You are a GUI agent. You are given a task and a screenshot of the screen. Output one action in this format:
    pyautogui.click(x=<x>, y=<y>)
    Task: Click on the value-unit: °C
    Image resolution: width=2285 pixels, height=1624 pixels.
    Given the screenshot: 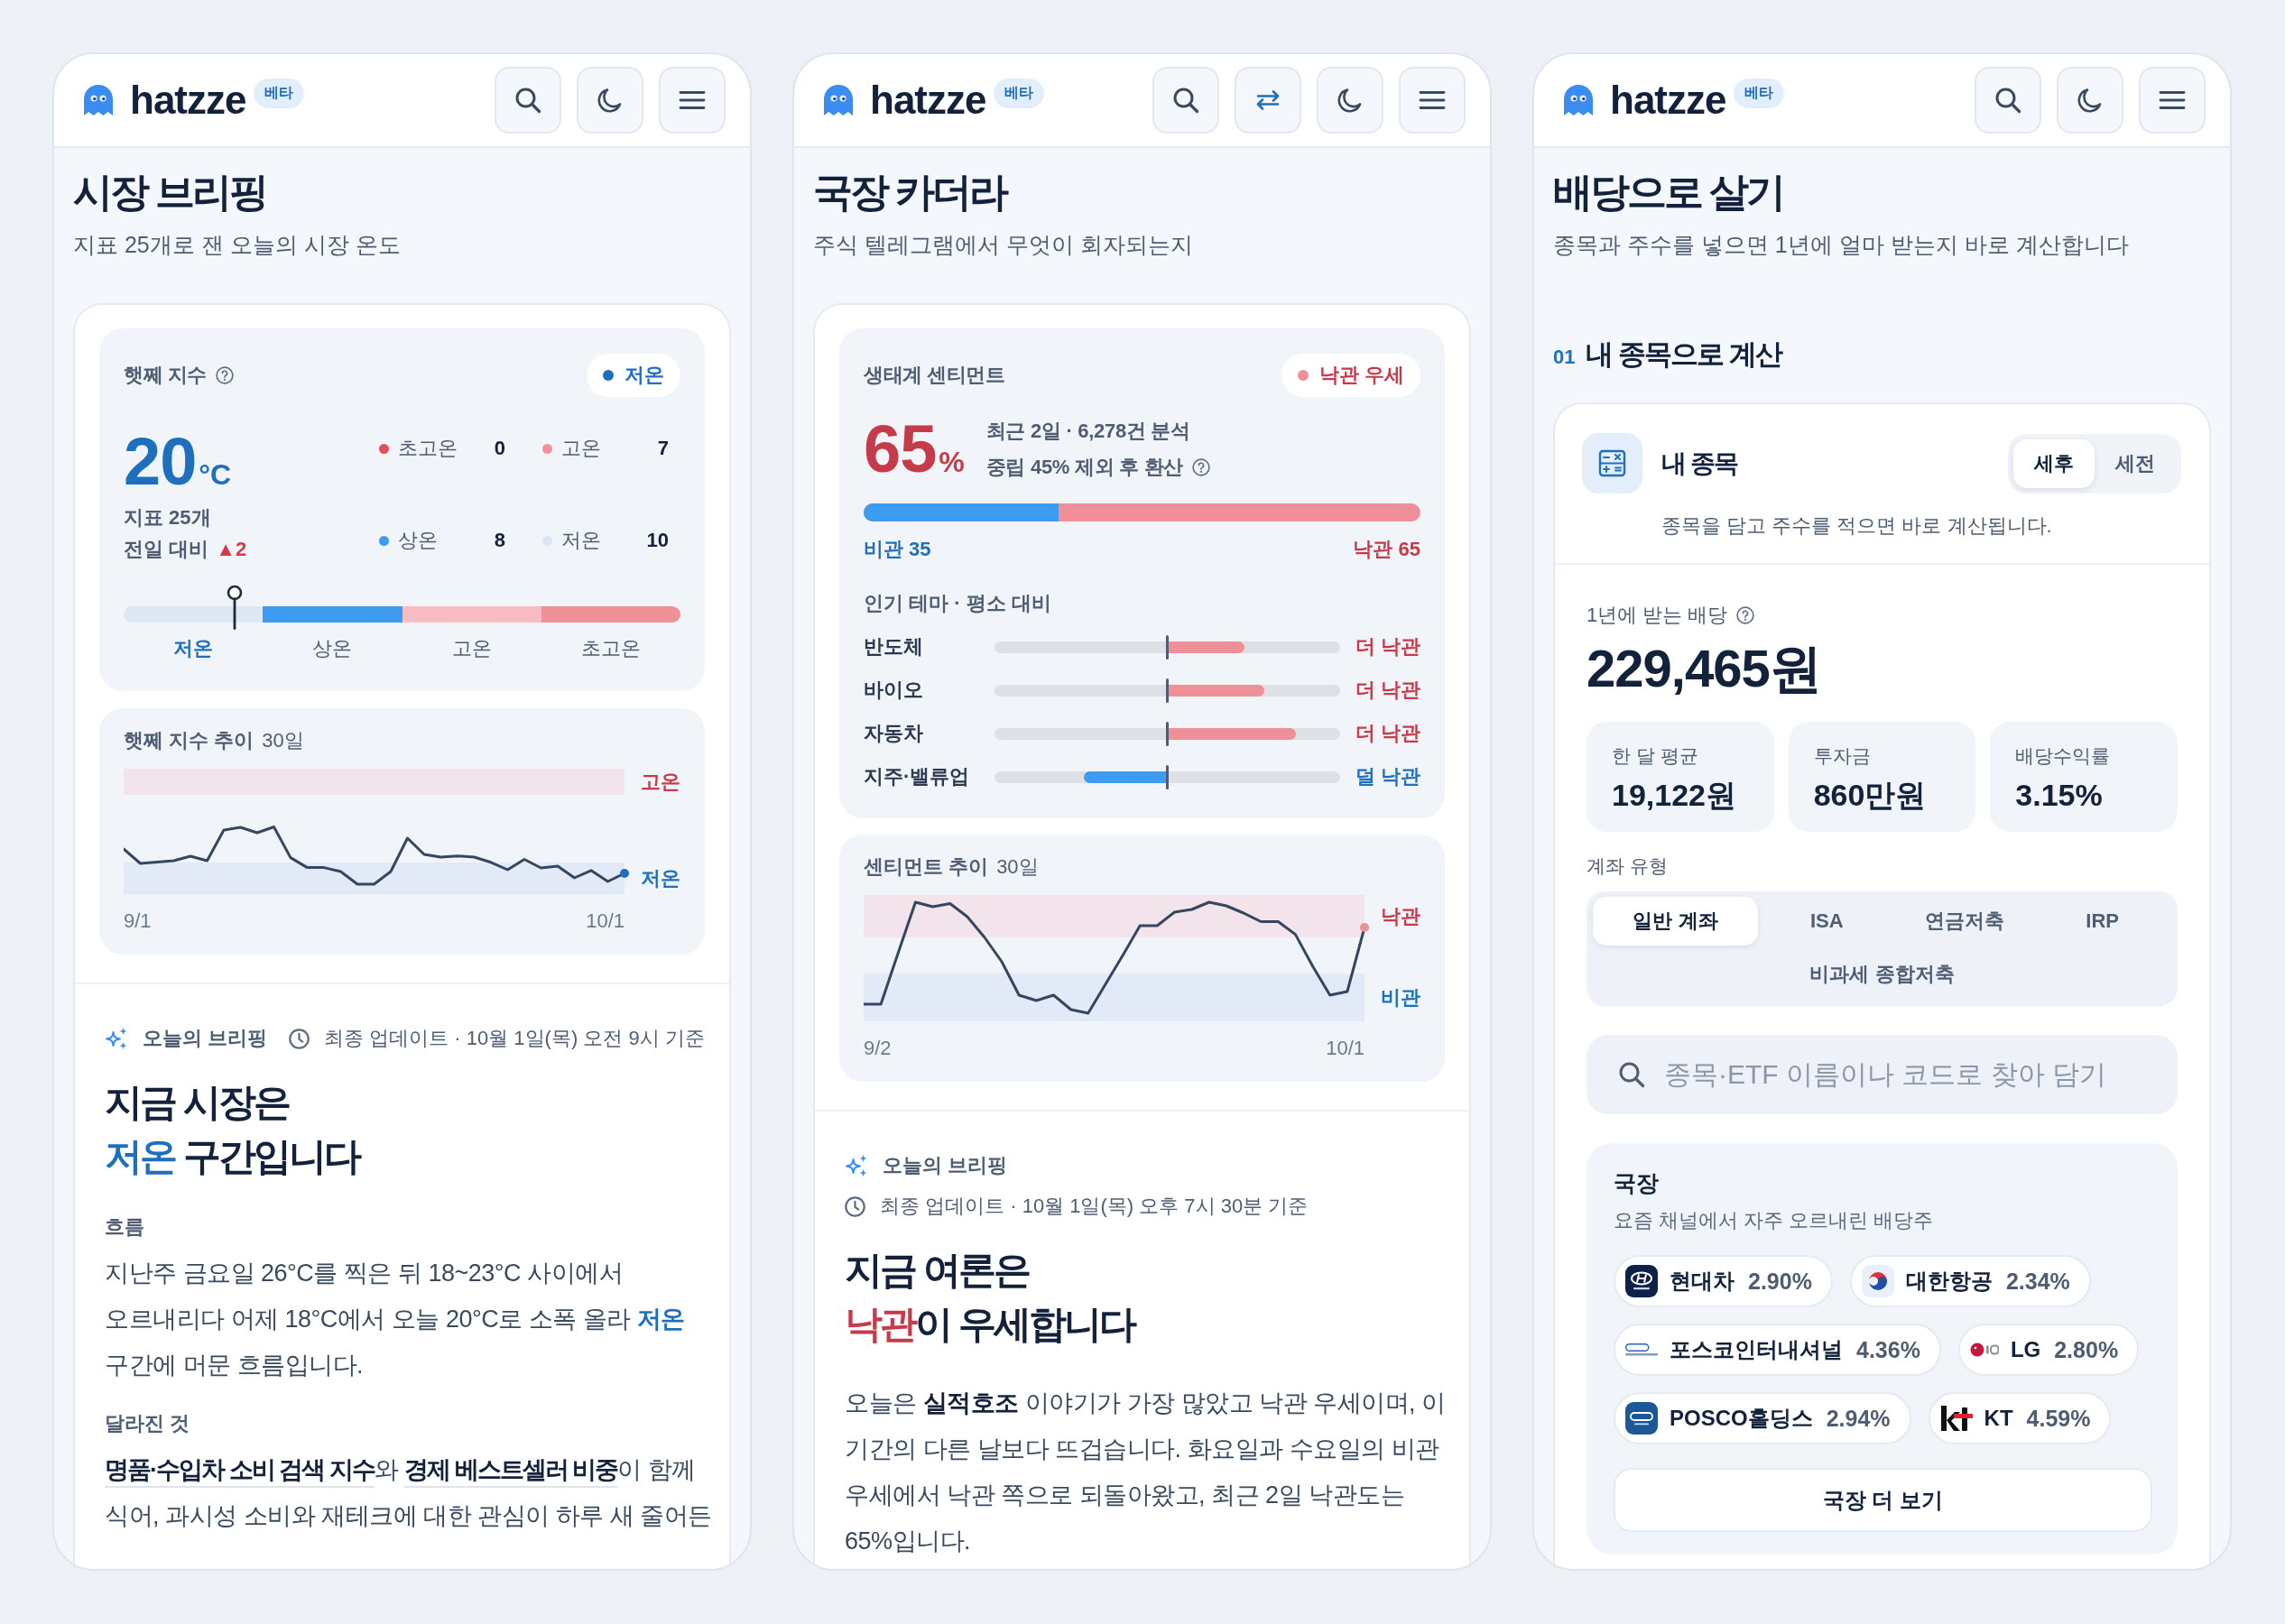 What is the action you would take?
    pyautogui.click(x=215, y=475)
    